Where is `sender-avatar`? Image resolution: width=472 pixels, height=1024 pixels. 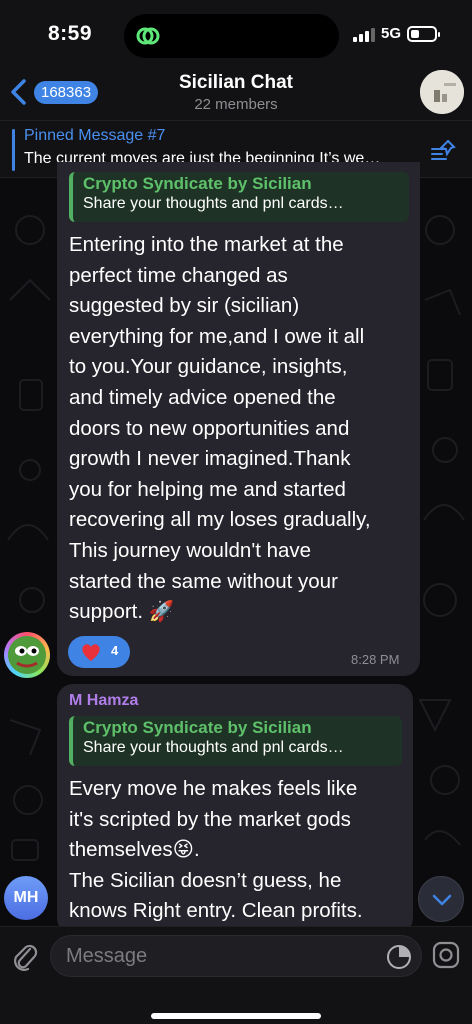 sender-avatar is located at coordinates (27, 655).